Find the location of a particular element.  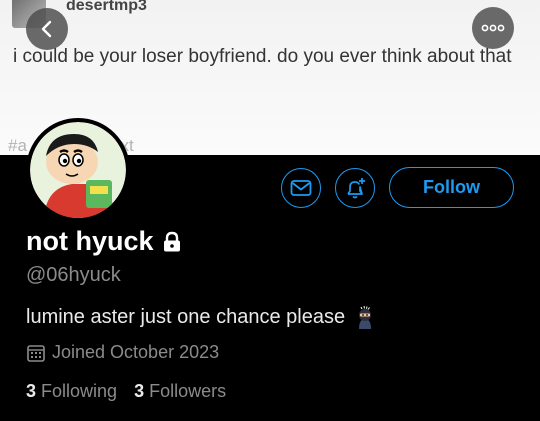

back-button is located at coordinates (47, 29).